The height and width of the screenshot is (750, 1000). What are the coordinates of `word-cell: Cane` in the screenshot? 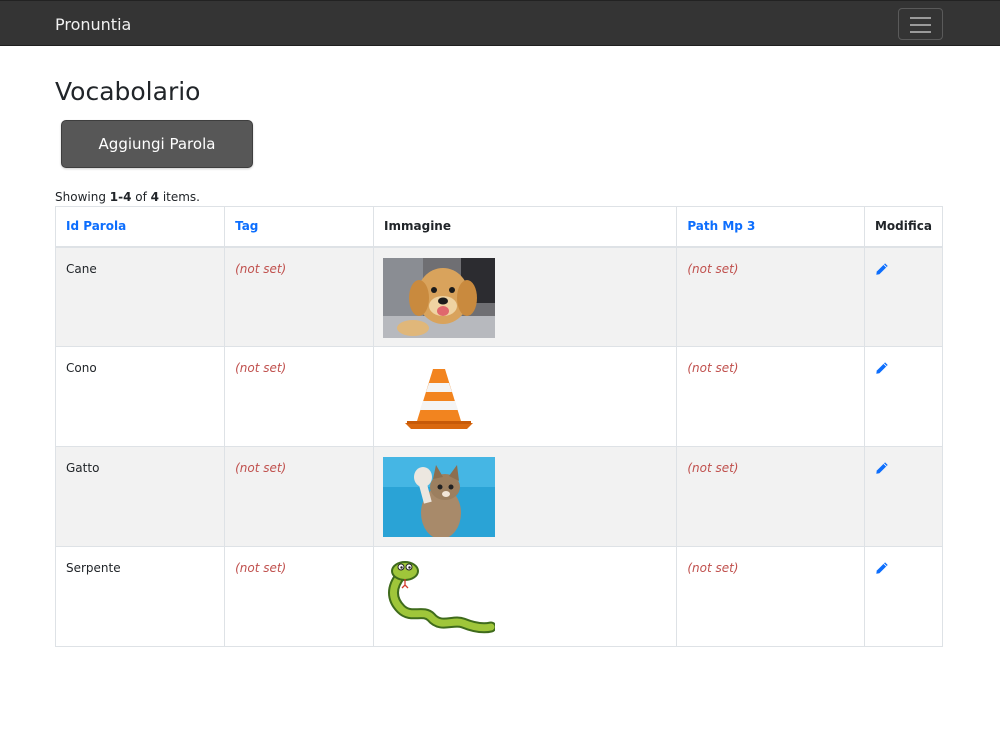 It's located at (140, 296).